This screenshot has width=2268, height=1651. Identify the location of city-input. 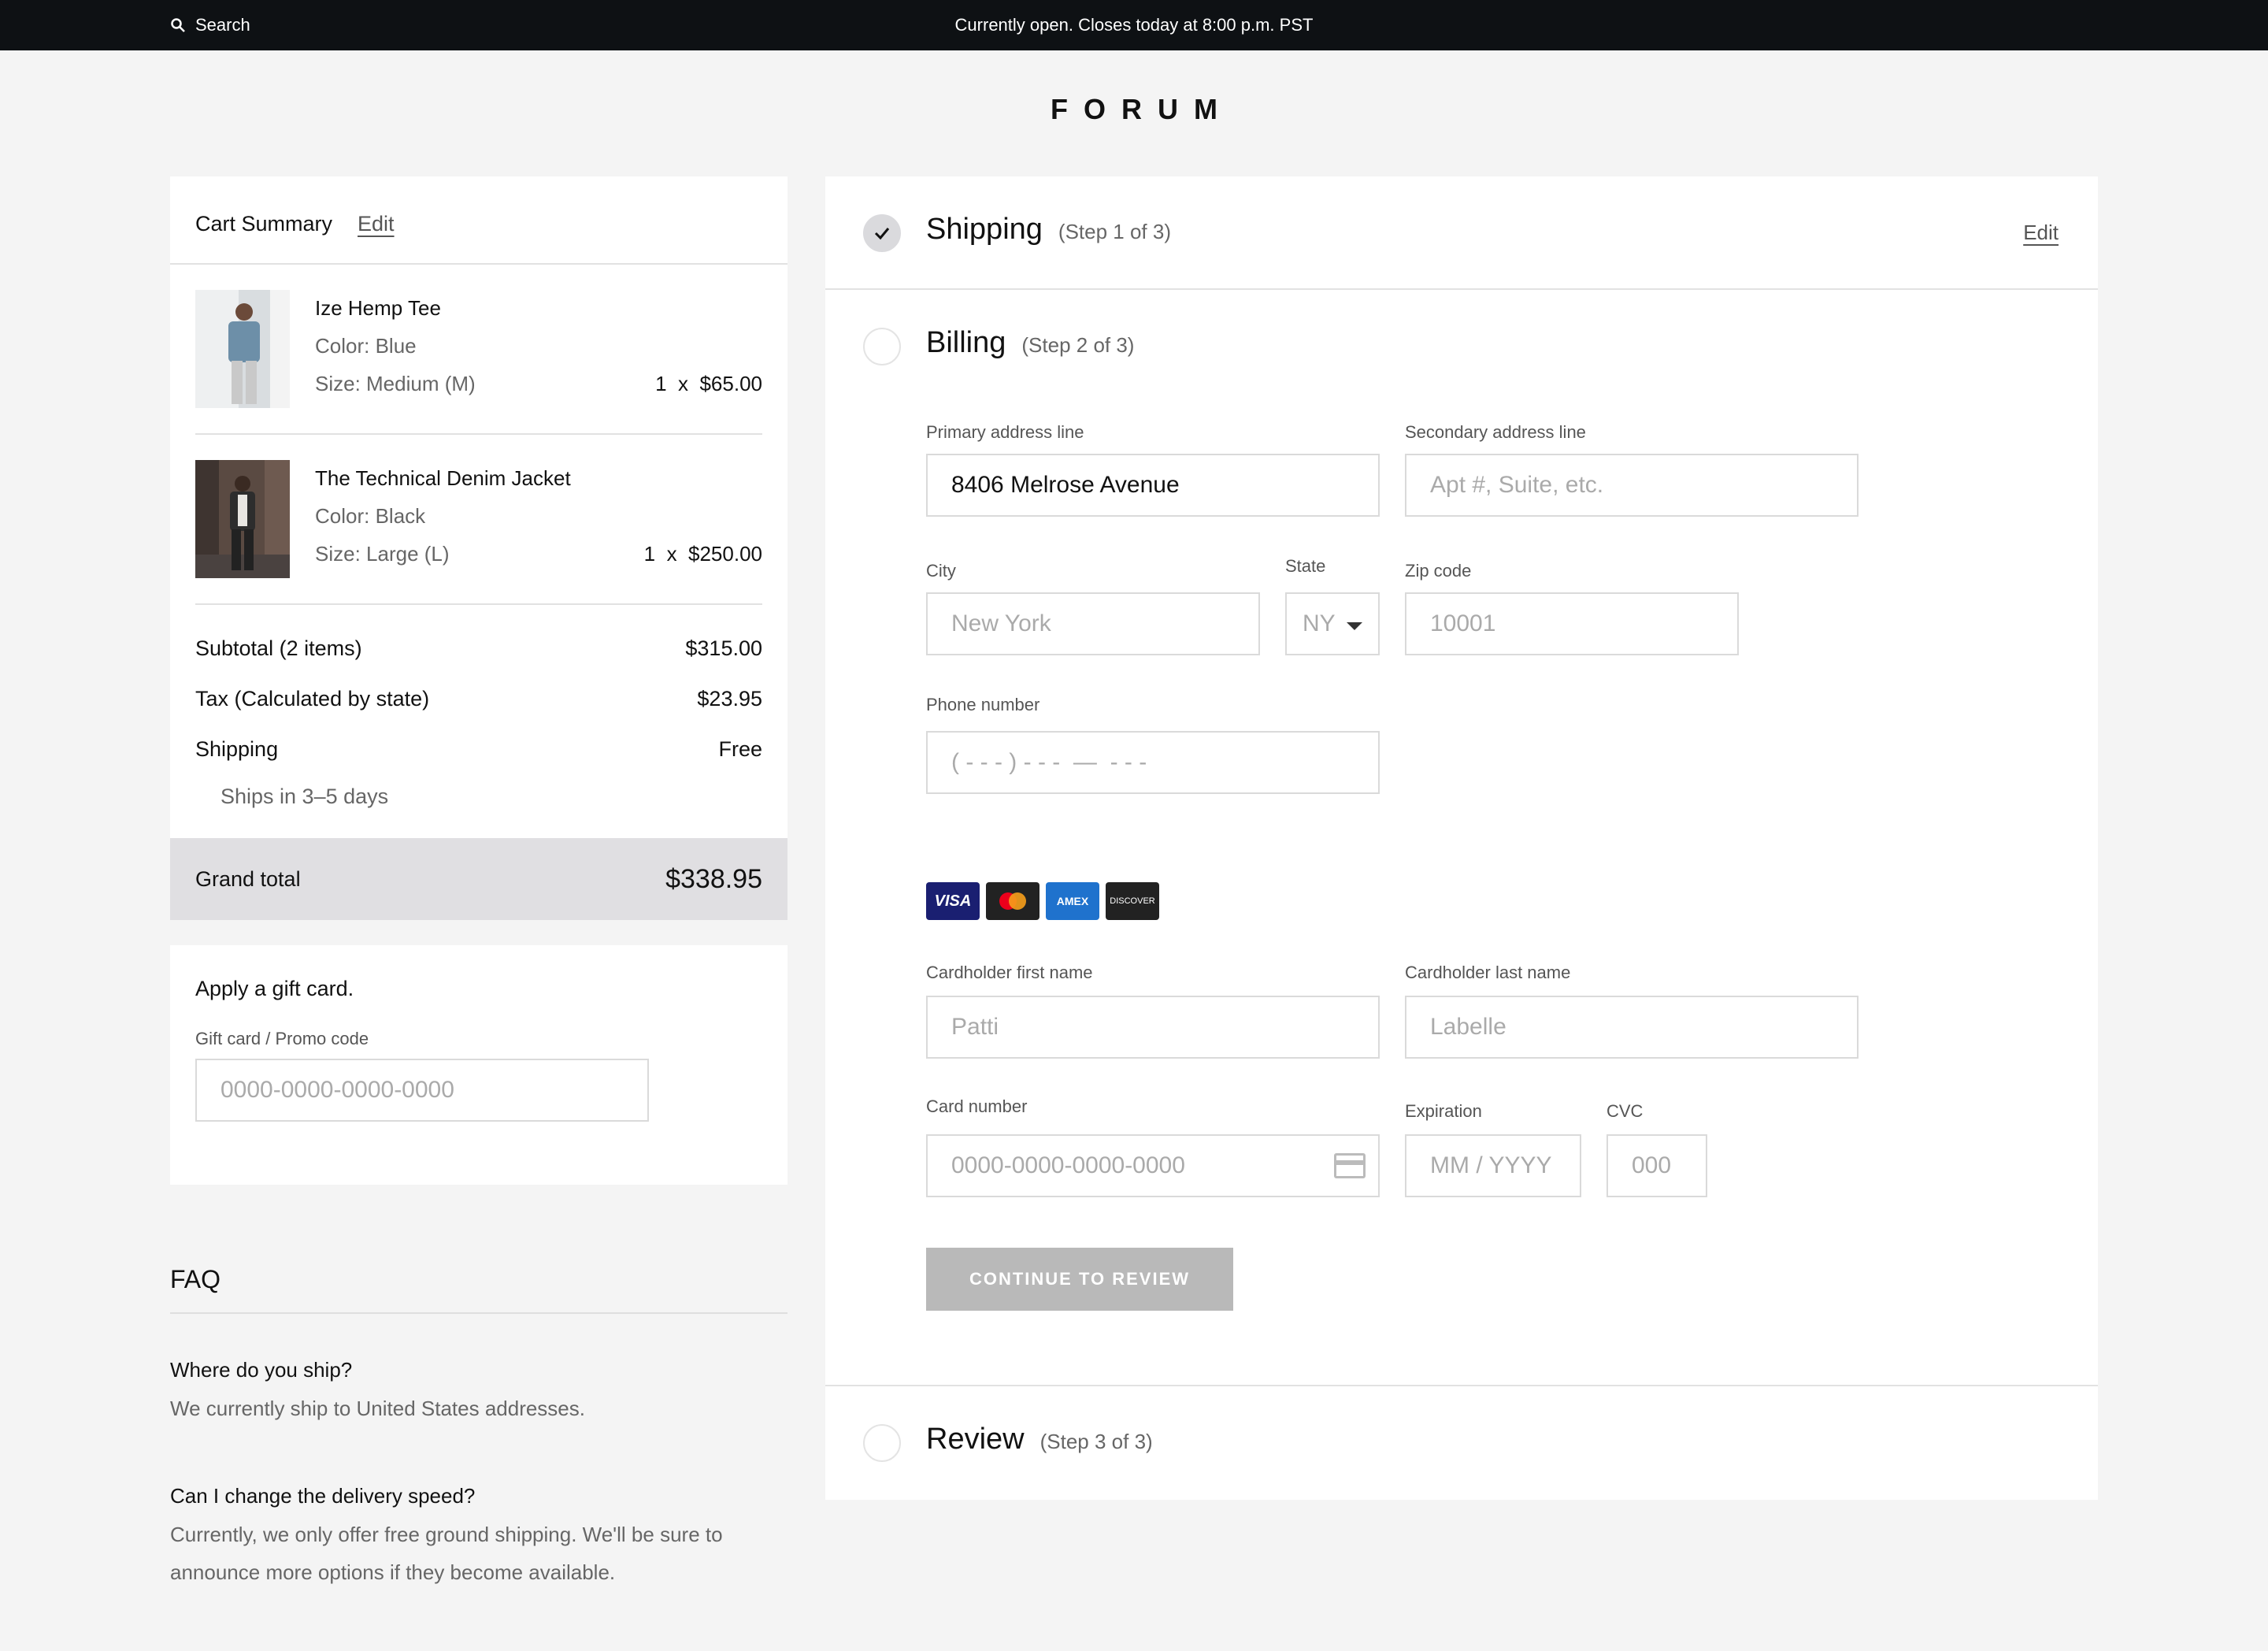
(1093, 624).